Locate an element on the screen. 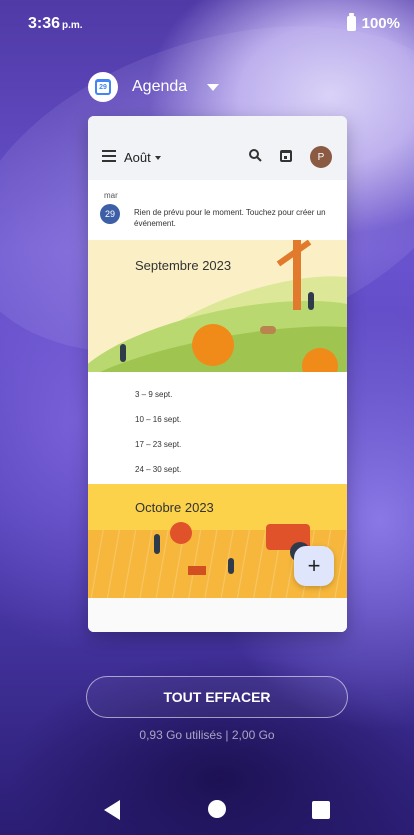  add-icon: + is located at coordinates (314, 565).